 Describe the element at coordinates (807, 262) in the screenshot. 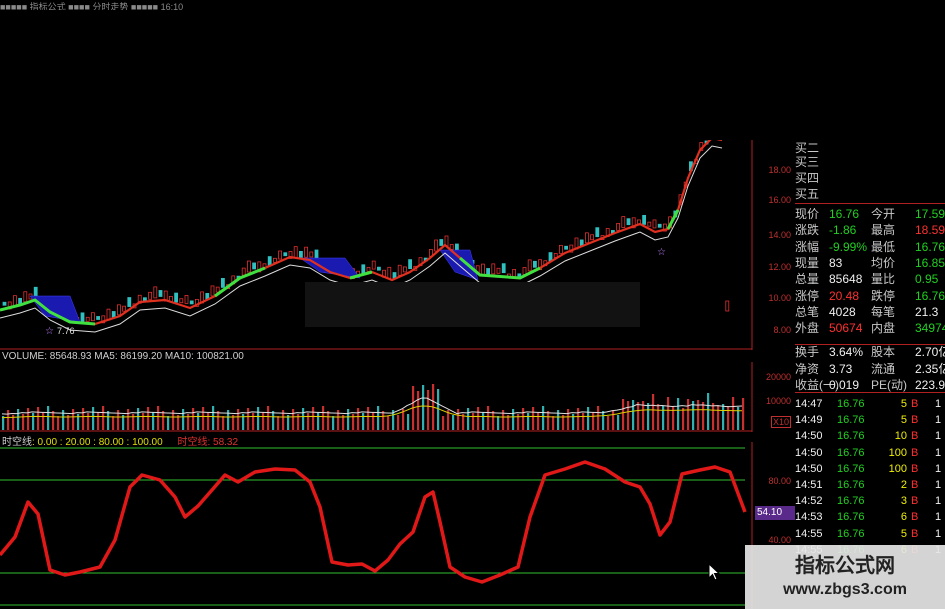

I see `quote-key: 现量` at that location.